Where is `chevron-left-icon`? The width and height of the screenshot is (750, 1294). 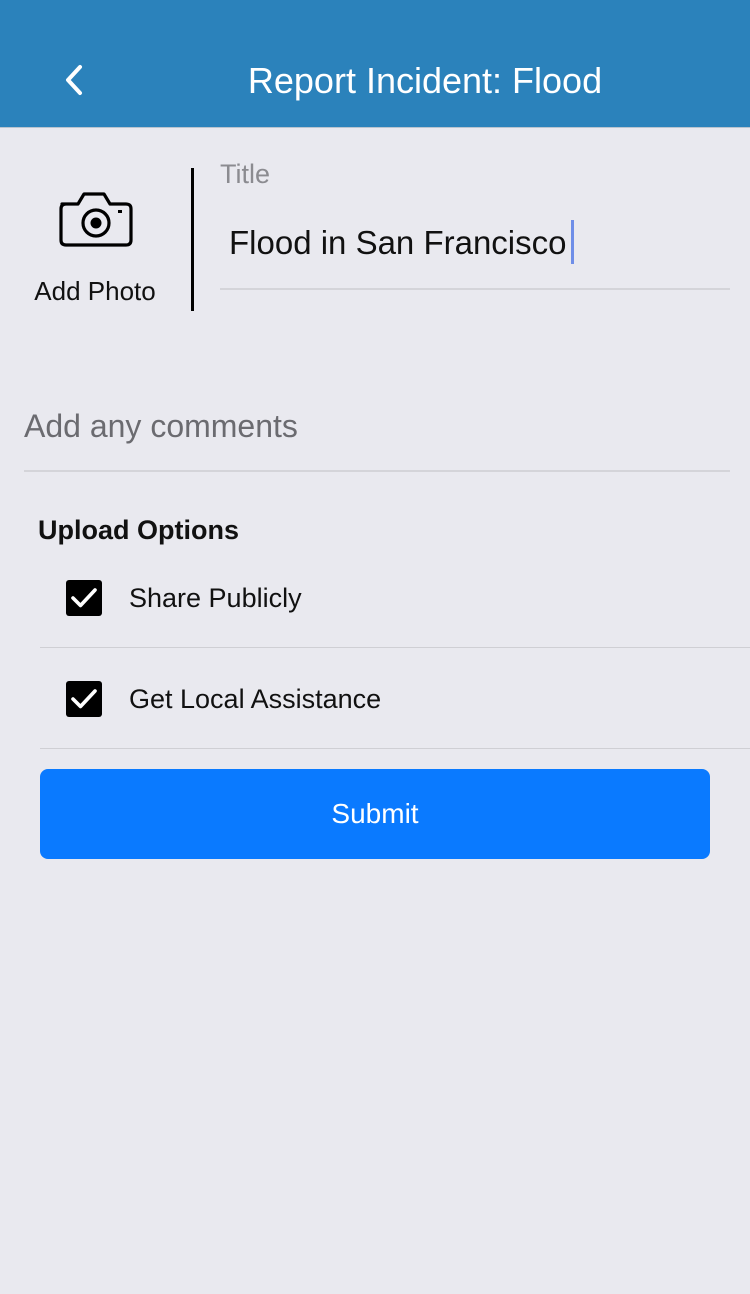
chevron-left-icon is located at coordinates (74, 80).